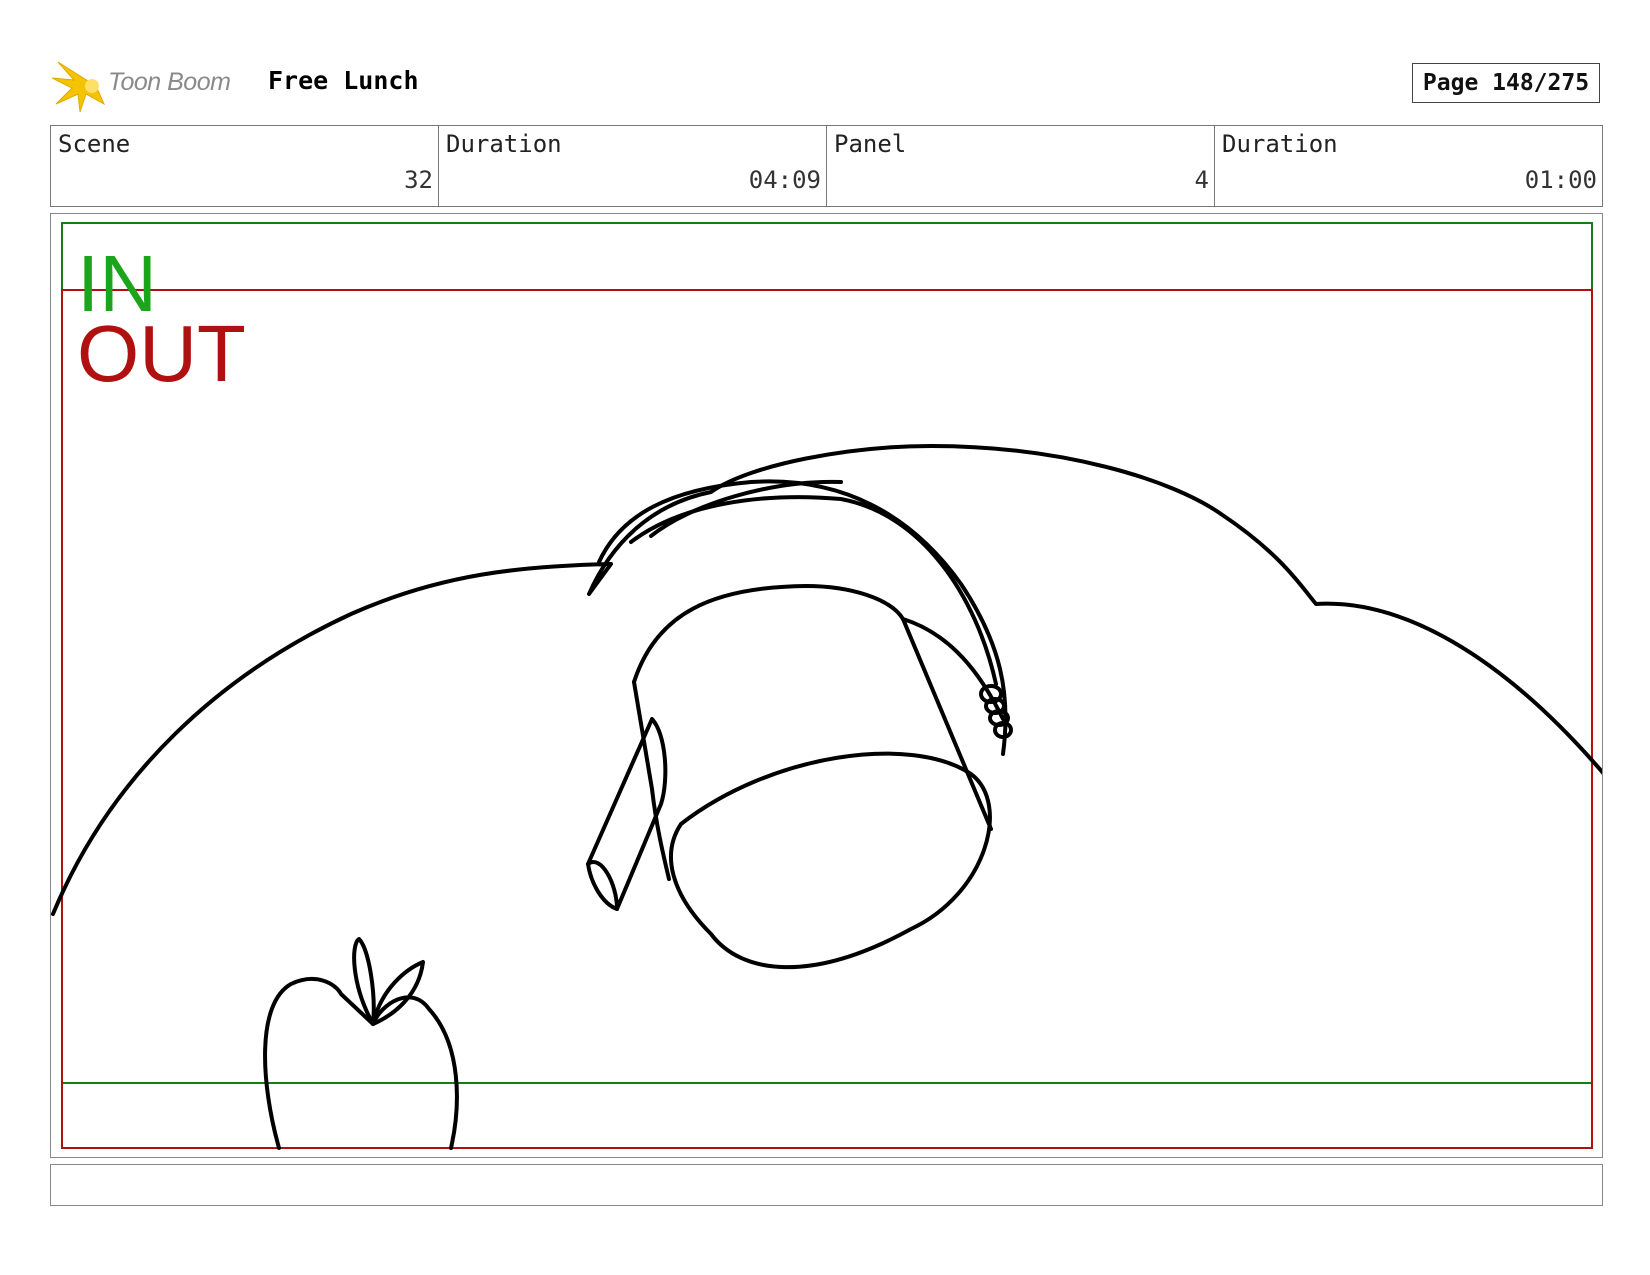 The width and height of the screenshot is (1650, 1275). What do you see at coordinates (1560, 180) in the screenshot?
I see `panel-duration-value: 01:00` at bounding box center [1560, 180].